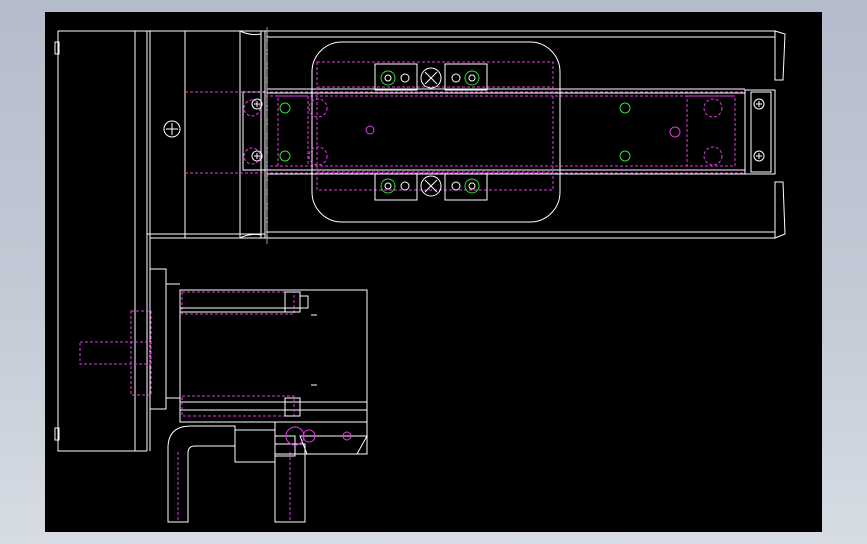  I want to click on rail-holes, so click(483, 132).